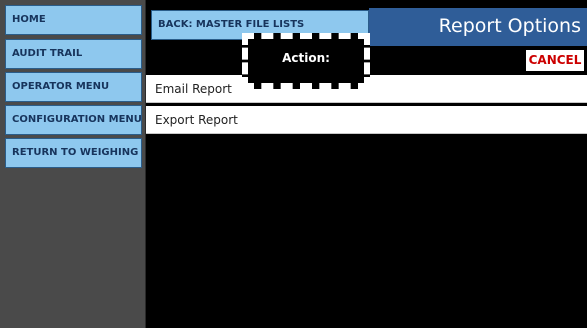  What do you see at coordinates (73, 87) in the screenshot?
I see `sidebar-item-operator-menu: OPERATOR MENU` at bounding box center [73, 87].